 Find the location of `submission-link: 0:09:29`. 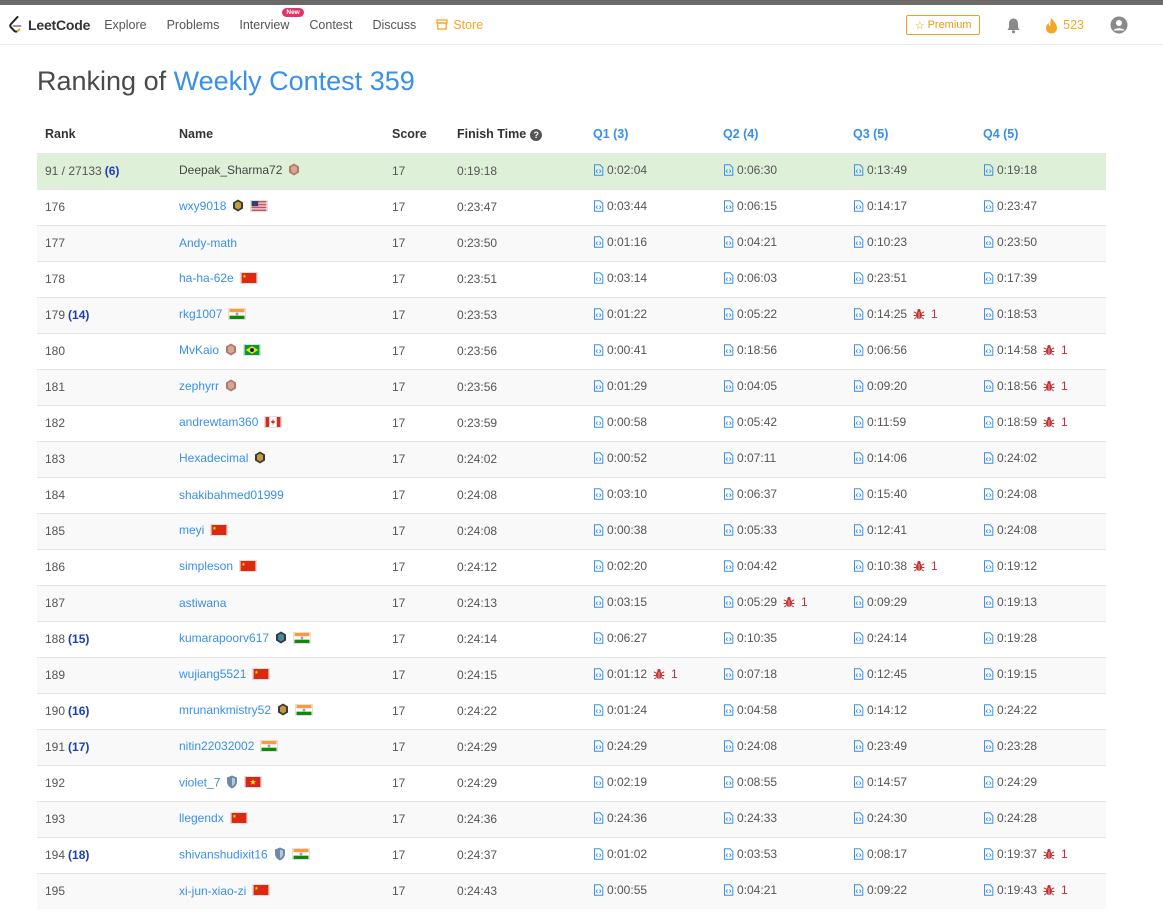

submission-link: 0:09:29 is located at coordinates (880, 602).